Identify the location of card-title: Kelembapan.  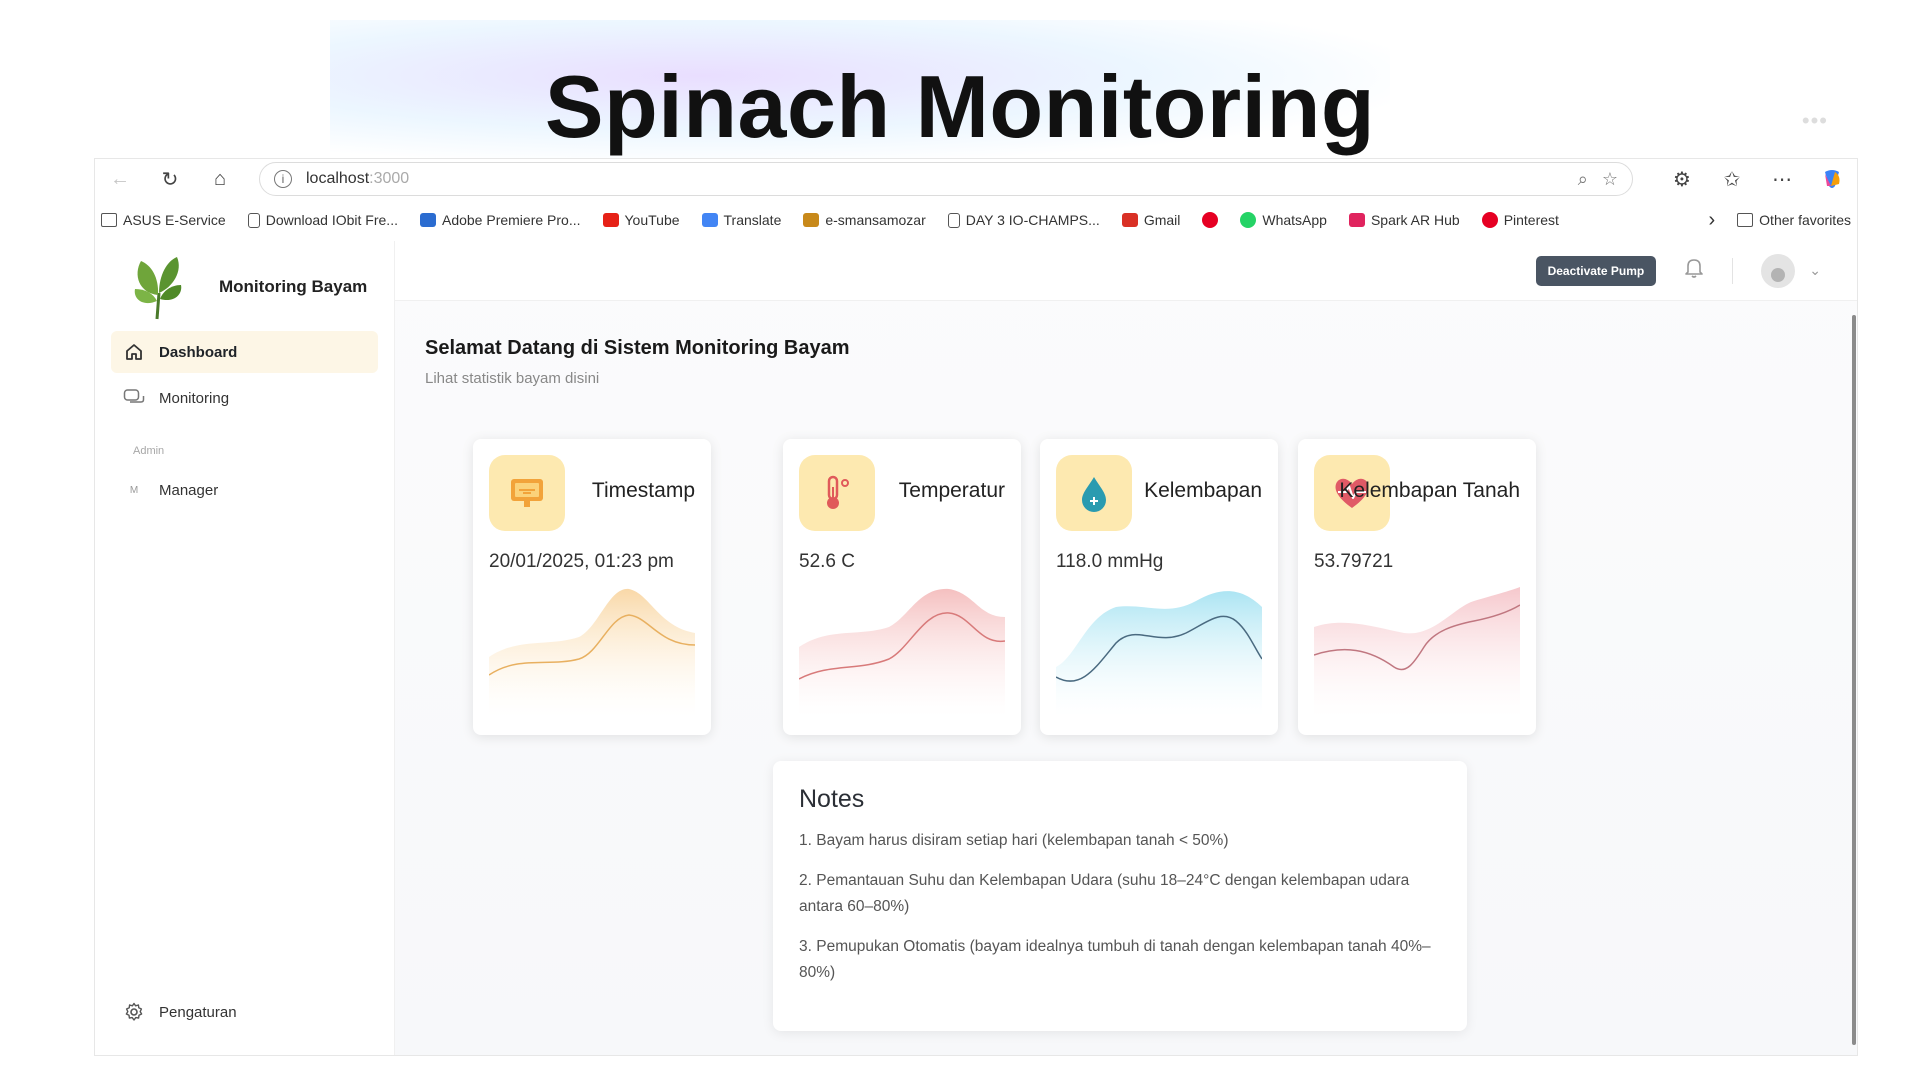
(1203, 490).